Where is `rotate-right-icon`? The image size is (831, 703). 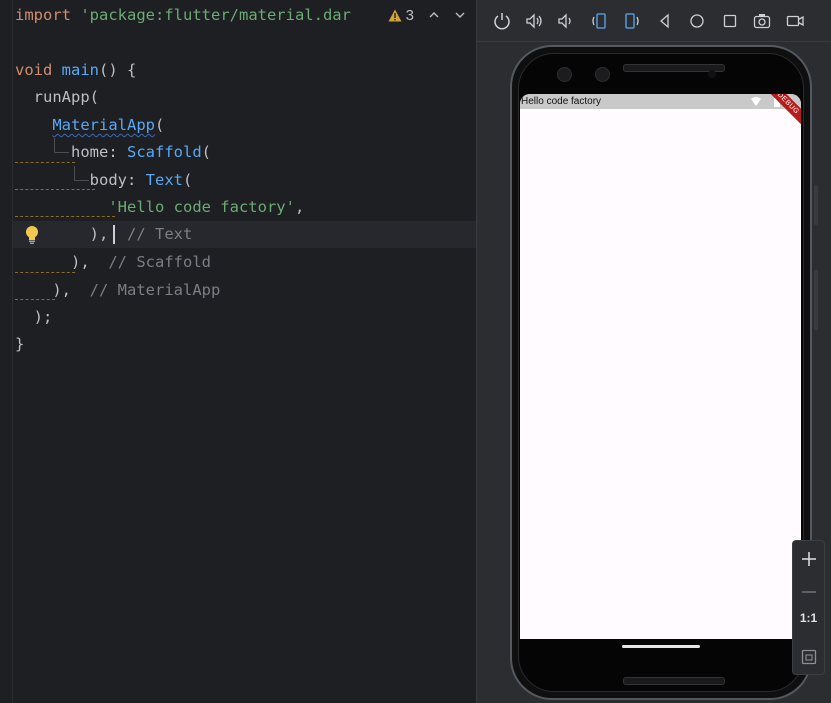 rotate-right-icon is located at coordinates (632, 21).